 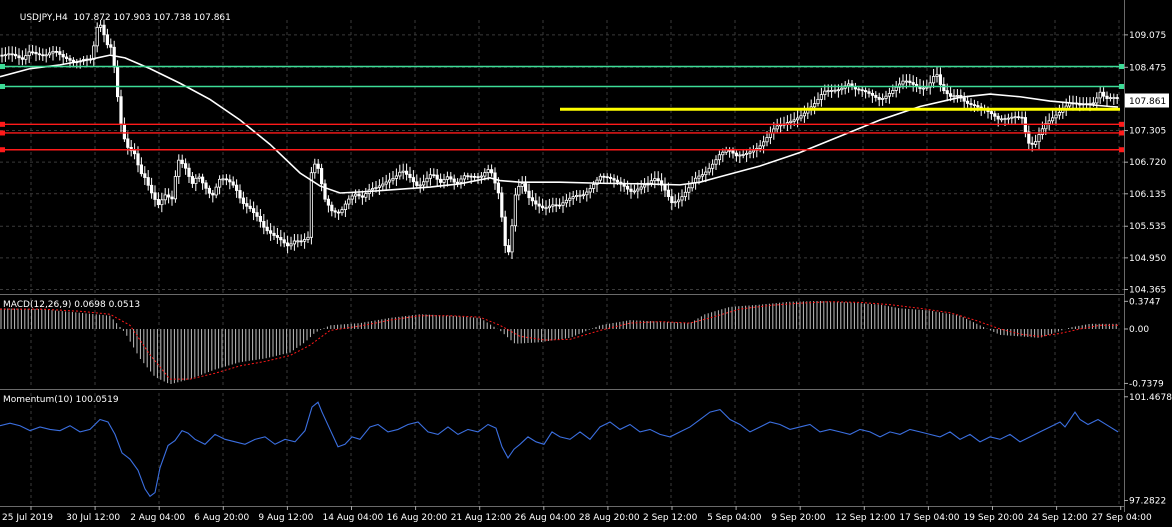 What do you see at coordinates (1146, 384) in the screenshot?
I see `macd-tick-label: -0.7379` at bounding box center [1146, 384].